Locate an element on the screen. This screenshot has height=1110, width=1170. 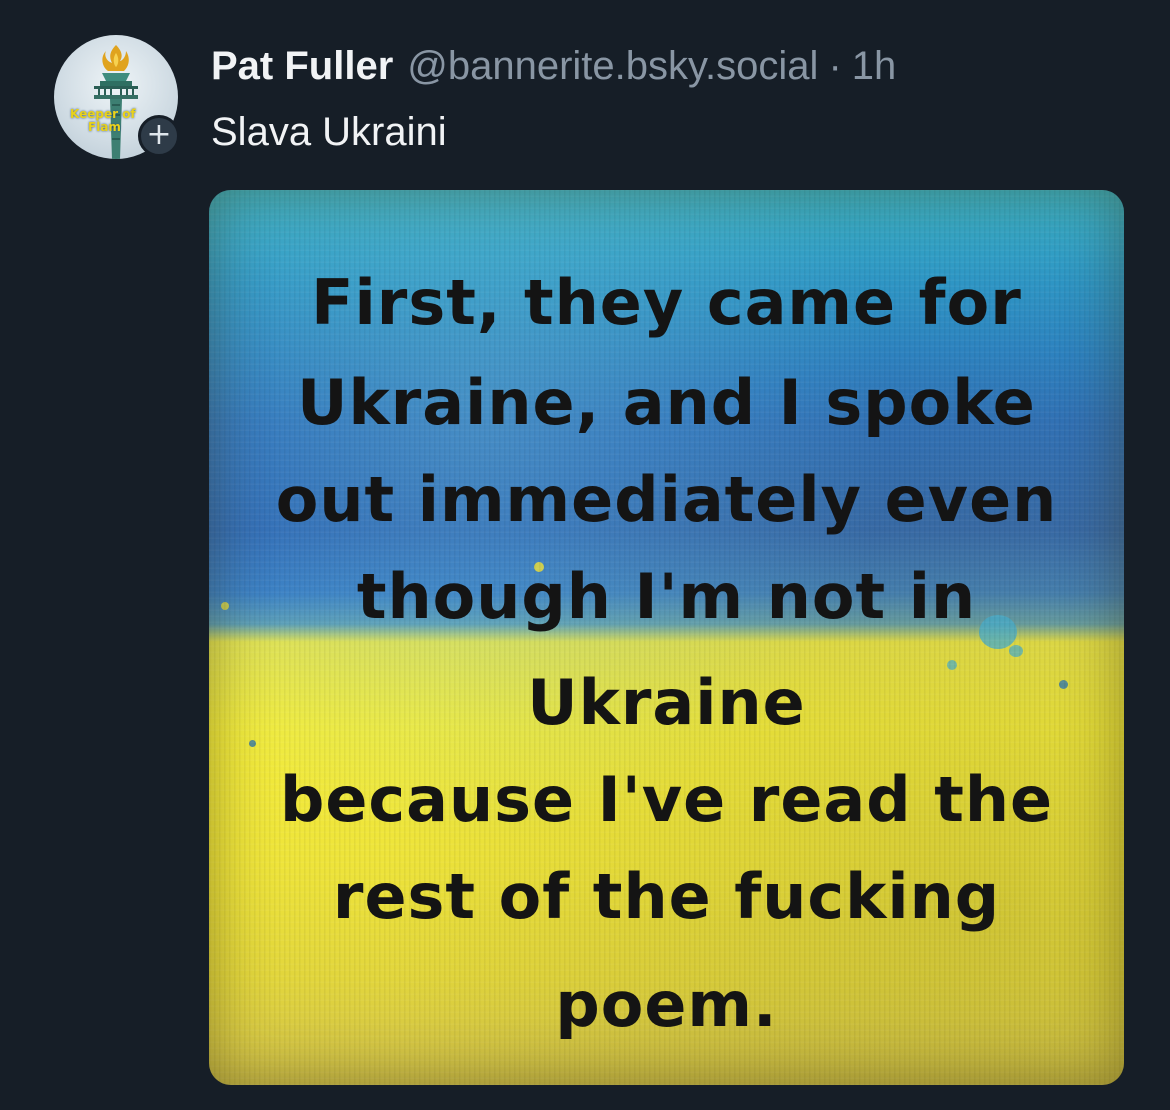
poem-line: Ukraine is located at coordinates (666, 702).